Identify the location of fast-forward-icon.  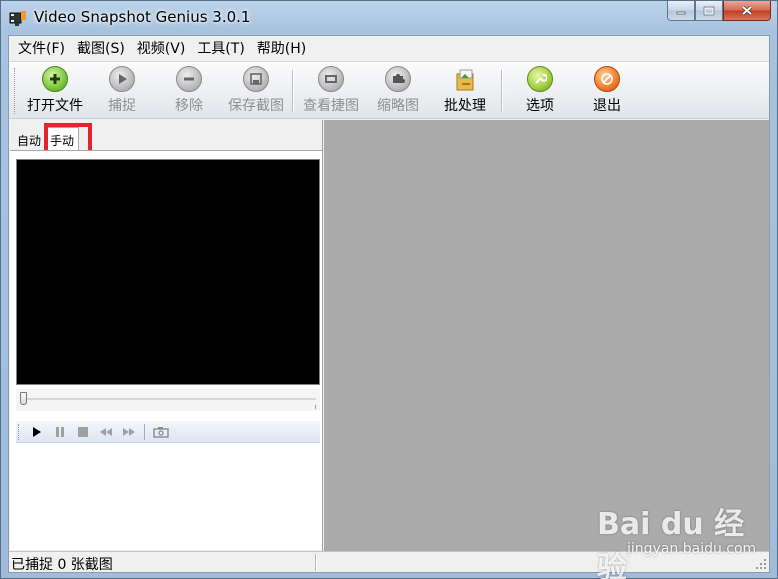
(128, 431).